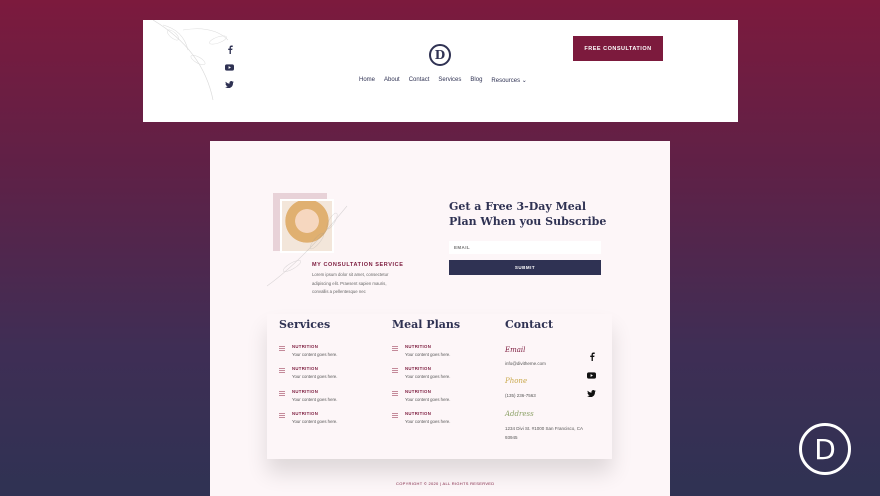  What do you see at coordinates (476, 80) in the screenshot?
I see `nav-blog: Blog` at bounding box center [476, 80].